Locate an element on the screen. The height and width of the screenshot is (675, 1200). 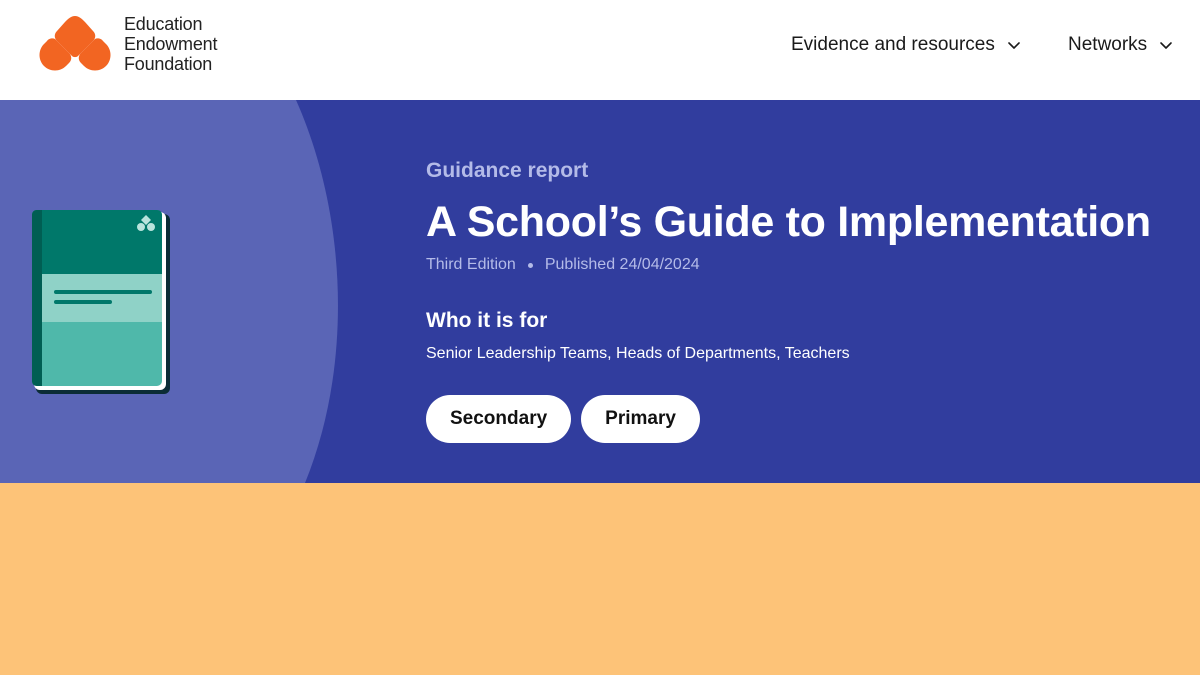
nav-item-networks: Networks is located at coordinates (1121, 45).